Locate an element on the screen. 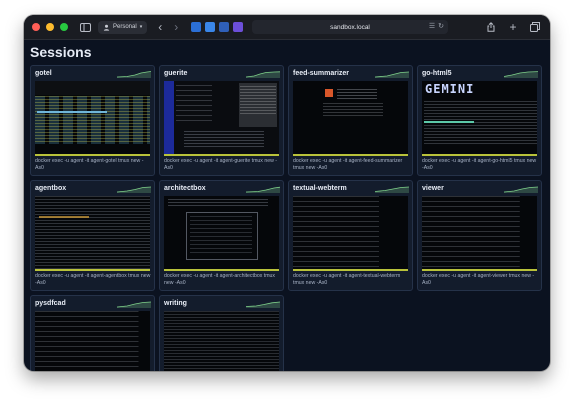 The width and height of the screenshot is (573, 402). session-name: textual-webterm is located at coordinates (320, 188).